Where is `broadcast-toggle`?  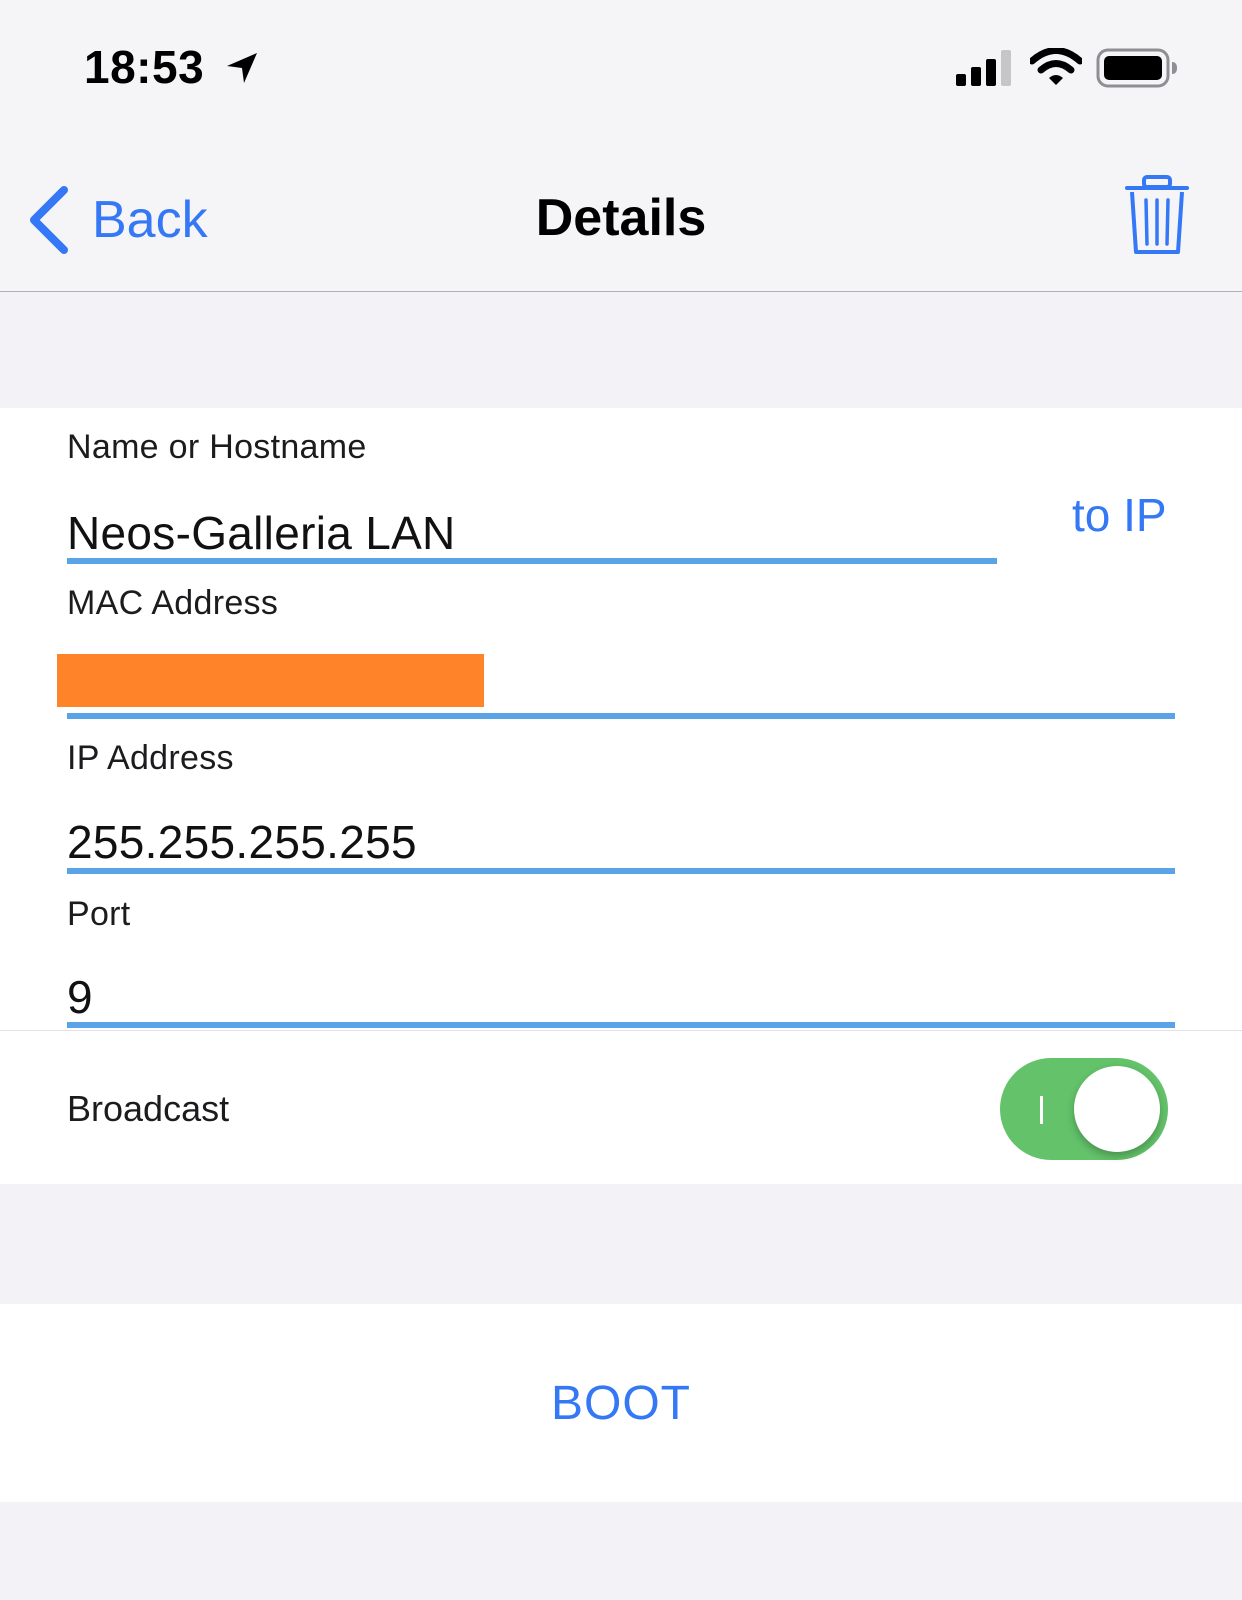 broadcast-toggle is located at coordinates (1084, 1109).